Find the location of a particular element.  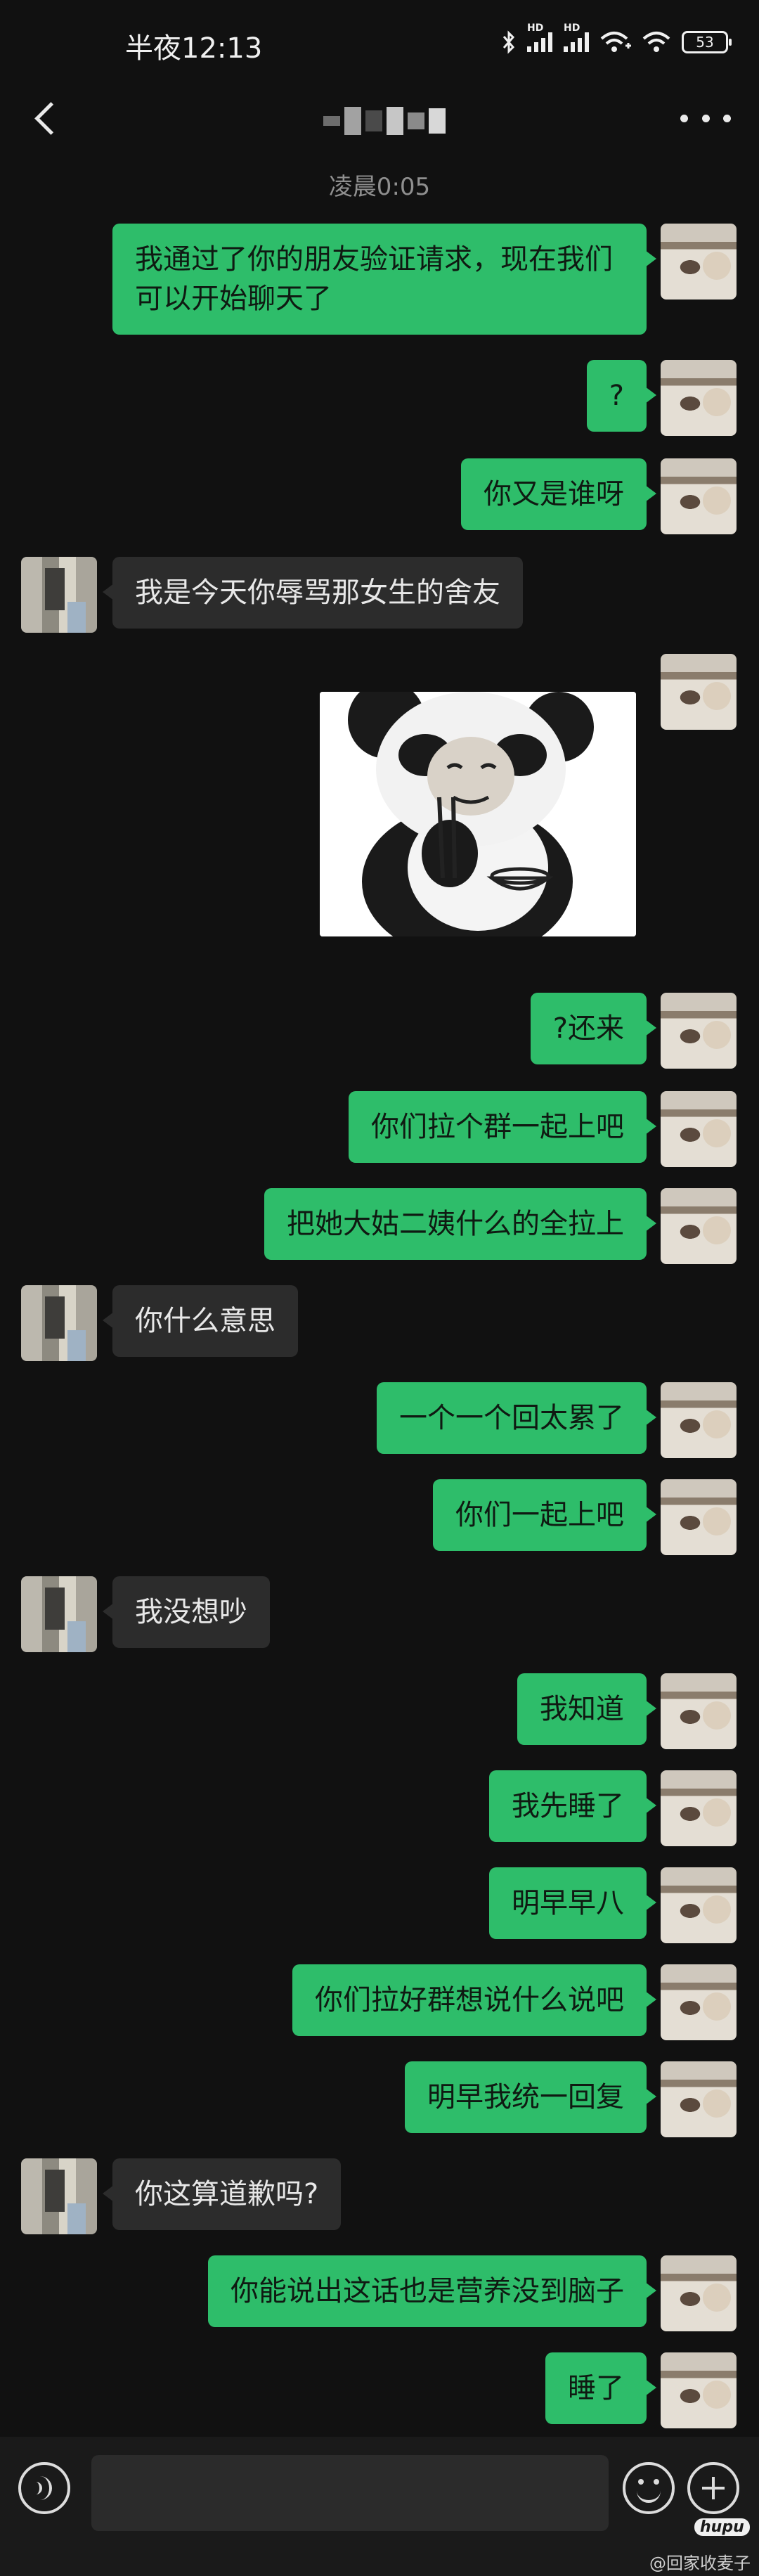

sent-message-bubble: 我先睡了 is located at coordinates (572, 1806).